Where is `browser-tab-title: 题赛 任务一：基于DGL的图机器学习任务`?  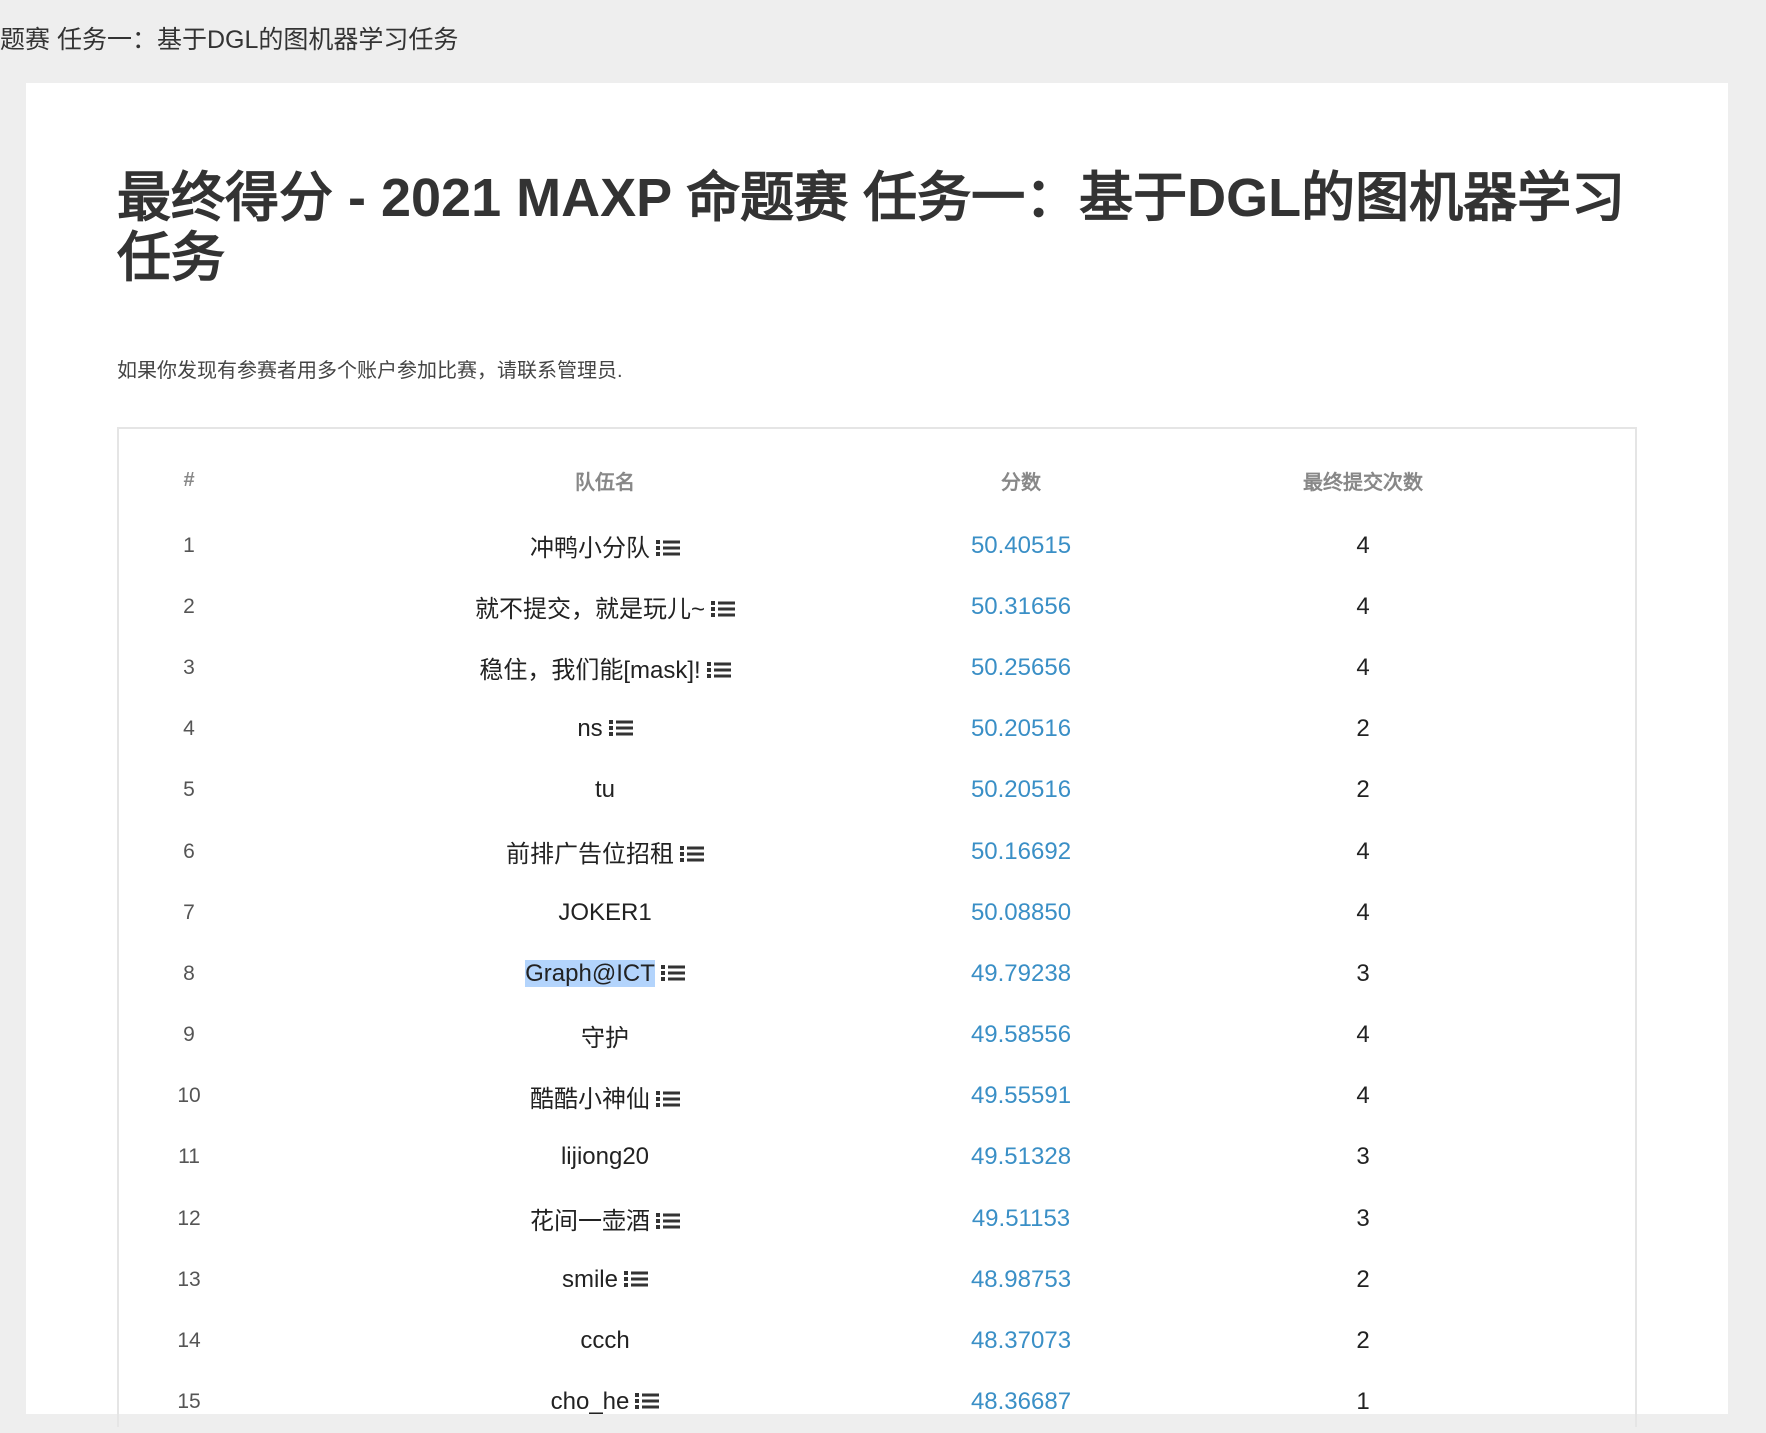
browser-tab-title: 题赛 任务一：基于DGL的图机器学习任务 is located at coordinates (229, 40).